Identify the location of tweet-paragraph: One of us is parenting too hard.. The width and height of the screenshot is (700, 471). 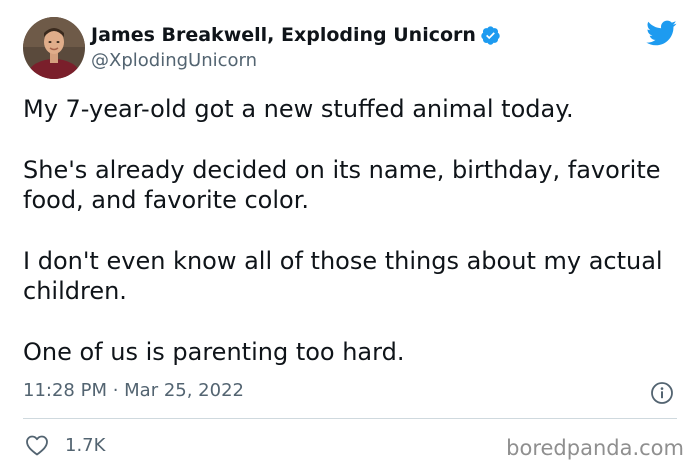
(214, 352).